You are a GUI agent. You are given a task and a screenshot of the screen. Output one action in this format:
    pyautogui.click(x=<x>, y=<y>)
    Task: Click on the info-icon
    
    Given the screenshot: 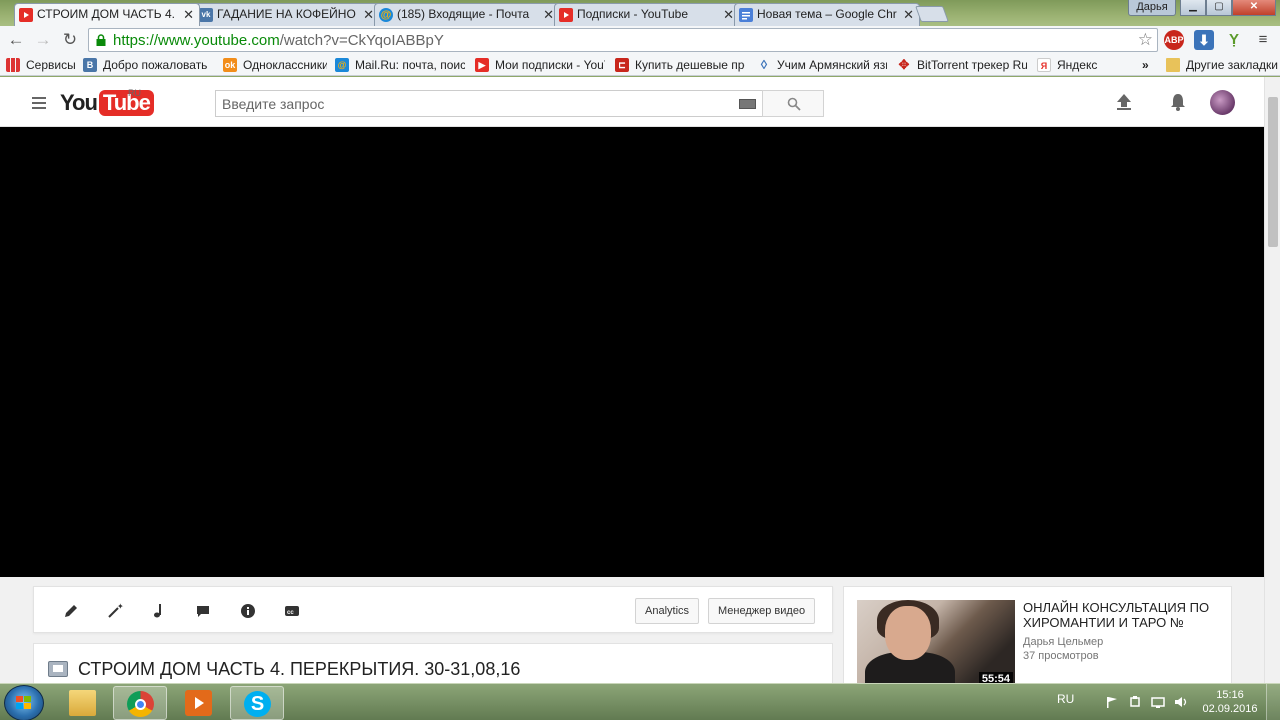 What is the action you would take?
    pyautogui.click(x=248, y=611)
    